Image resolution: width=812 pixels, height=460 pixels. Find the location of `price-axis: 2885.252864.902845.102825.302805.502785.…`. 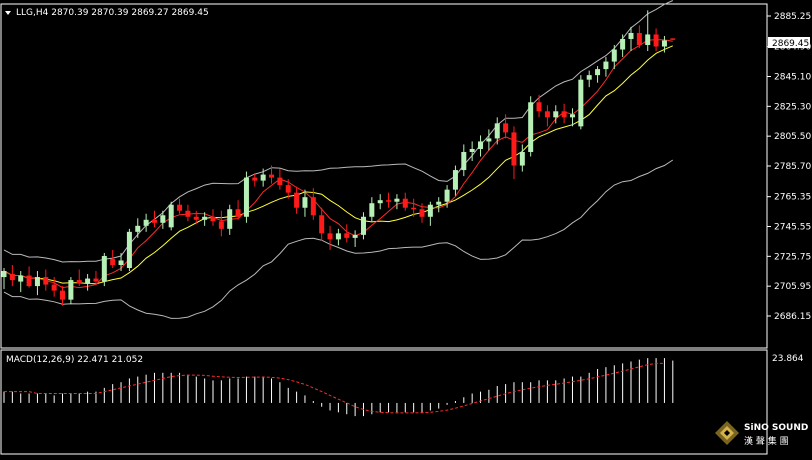

price-axis: 2885.252864.902845.102825.302805.502785.… is located at coordinates (789, 167).